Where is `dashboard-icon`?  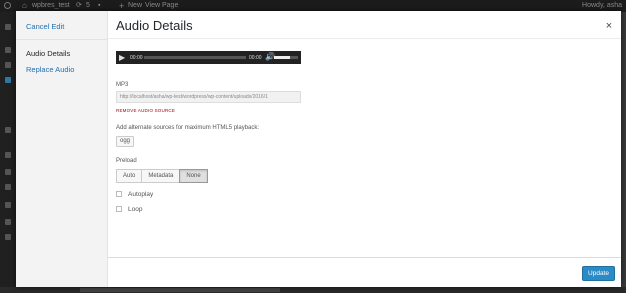 dashboard-icon is located at coordinates (8, 27).